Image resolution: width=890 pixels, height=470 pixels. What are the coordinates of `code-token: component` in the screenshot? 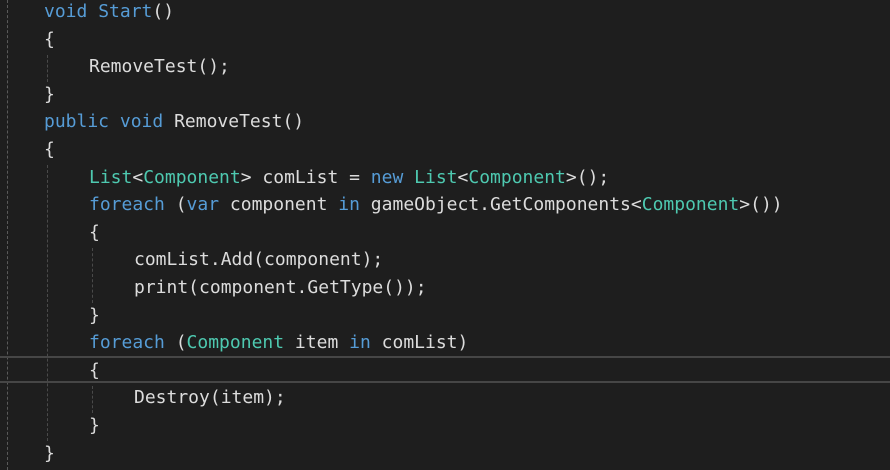 It's located at (279, 205).